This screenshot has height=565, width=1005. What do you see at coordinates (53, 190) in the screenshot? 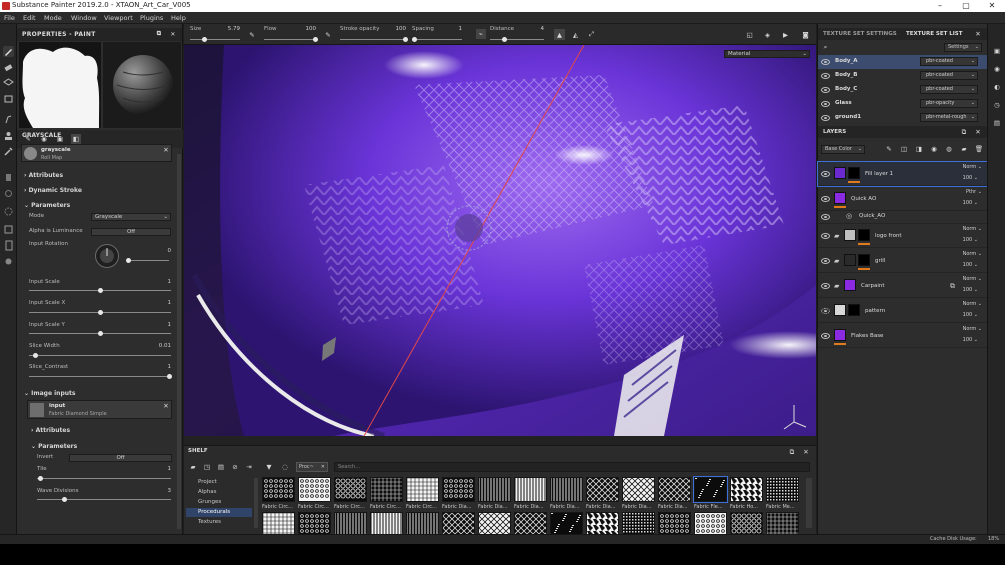
I see `dynamic-stroke-toggle: › Dynamic Stroke` at bounding box center [53, 190].